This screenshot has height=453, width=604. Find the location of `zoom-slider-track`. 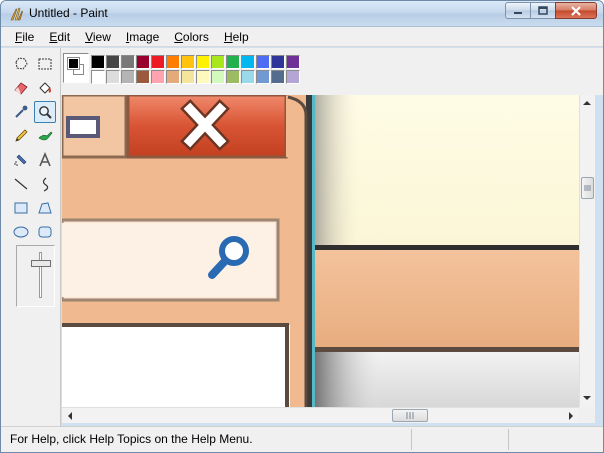

zoom-slider-track is located at coordinates (40, 275).